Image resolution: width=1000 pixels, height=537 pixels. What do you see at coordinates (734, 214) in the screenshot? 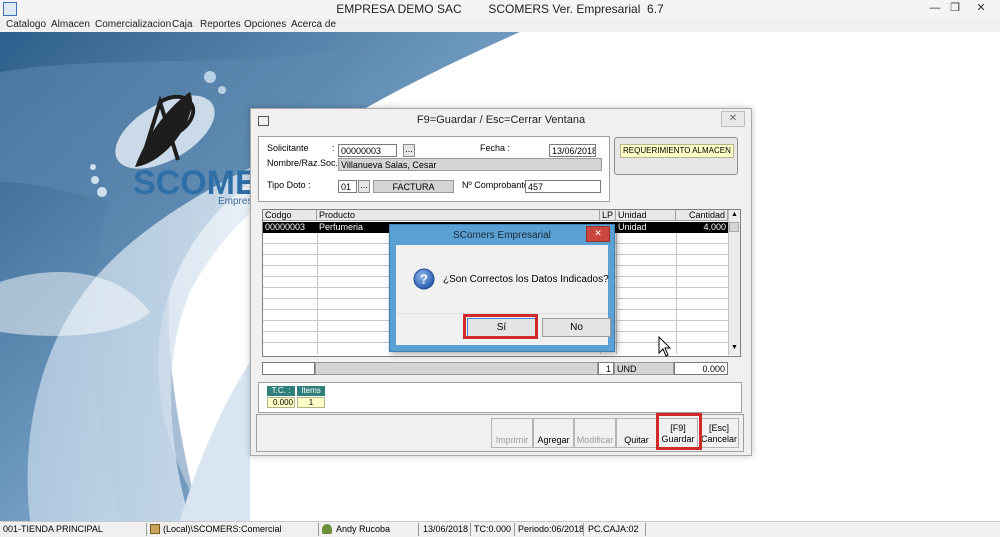
I see `scroll-up-icon: ▲` at bounding box center [734, 214].